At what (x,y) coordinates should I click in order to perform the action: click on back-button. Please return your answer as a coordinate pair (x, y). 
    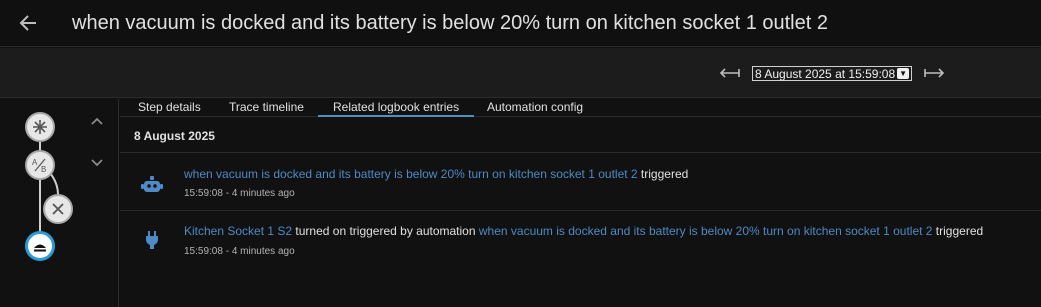
    Looking at the image, I should click on (28, 23).